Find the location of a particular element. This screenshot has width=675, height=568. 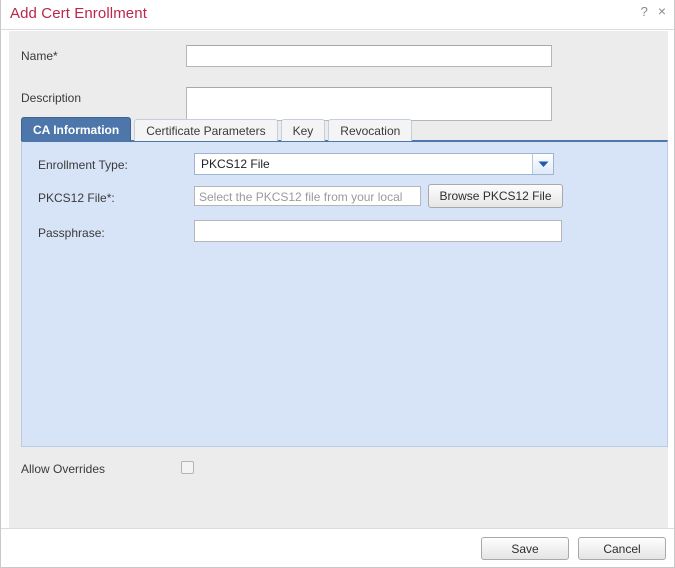

allow-overrides-label: Allow Overrides is located at coordinates (63, 469).